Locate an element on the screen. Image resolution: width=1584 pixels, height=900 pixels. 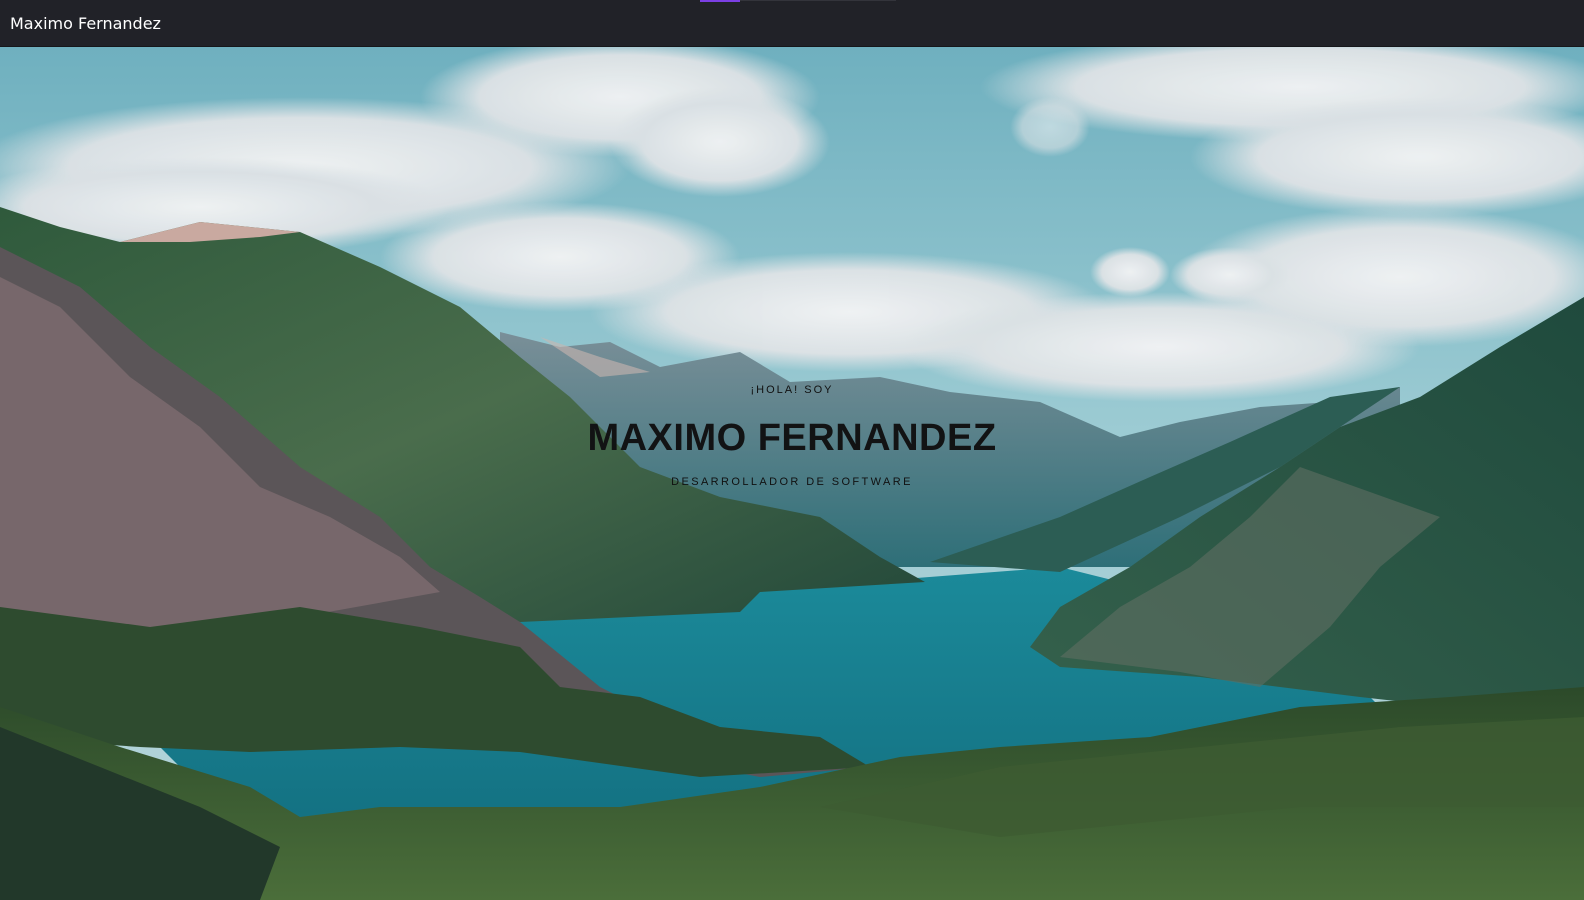
navbar-brand-link: Maximo Fernandez is located at coordinates (85, 24).